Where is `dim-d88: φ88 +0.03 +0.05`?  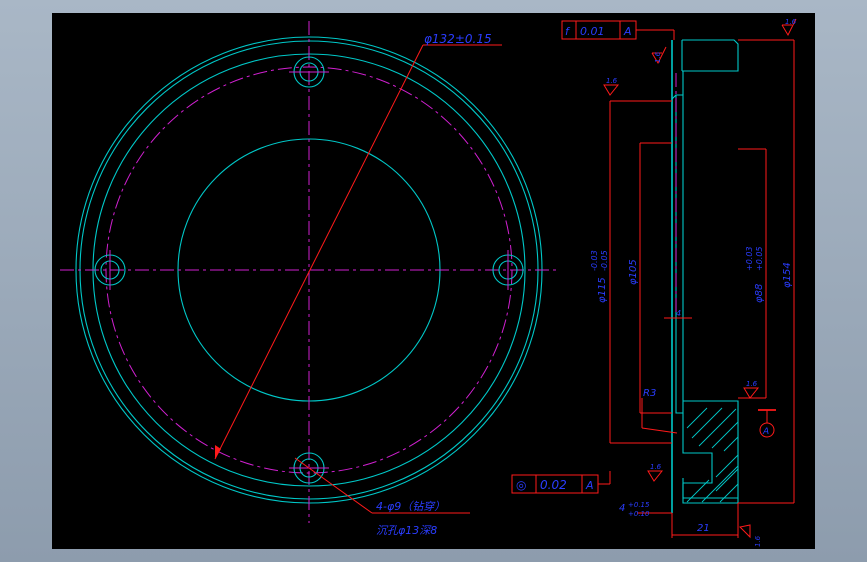 dim-d88: φ88 +0.03 +0.05 is located at coordinates (752, 273).